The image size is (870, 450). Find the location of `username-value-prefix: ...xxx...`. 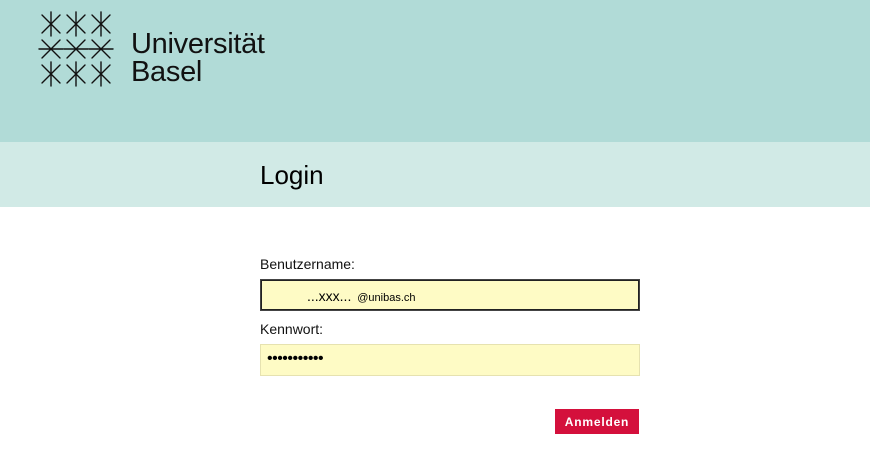

username-value-prefix: ...xxx... is located at coordinates (329, 296).